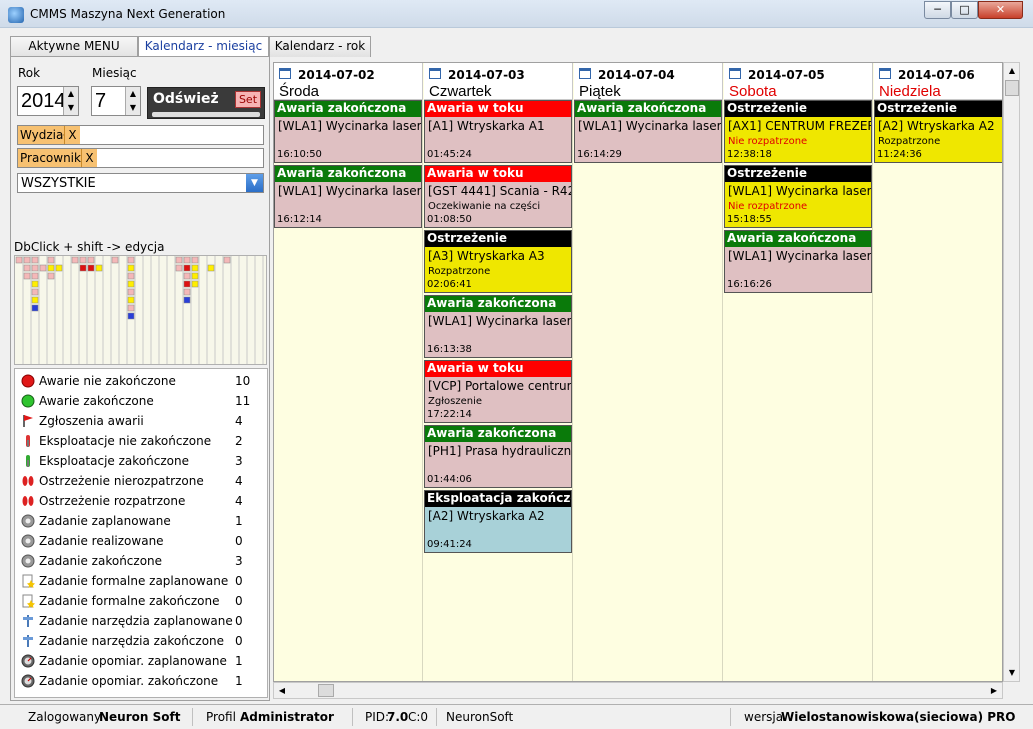 This screenshot has height=729, width=1033. What do you see at coordinates (248, 99) in the screenshot?
I see `set-button: Set` at bounding box center [248, 99].